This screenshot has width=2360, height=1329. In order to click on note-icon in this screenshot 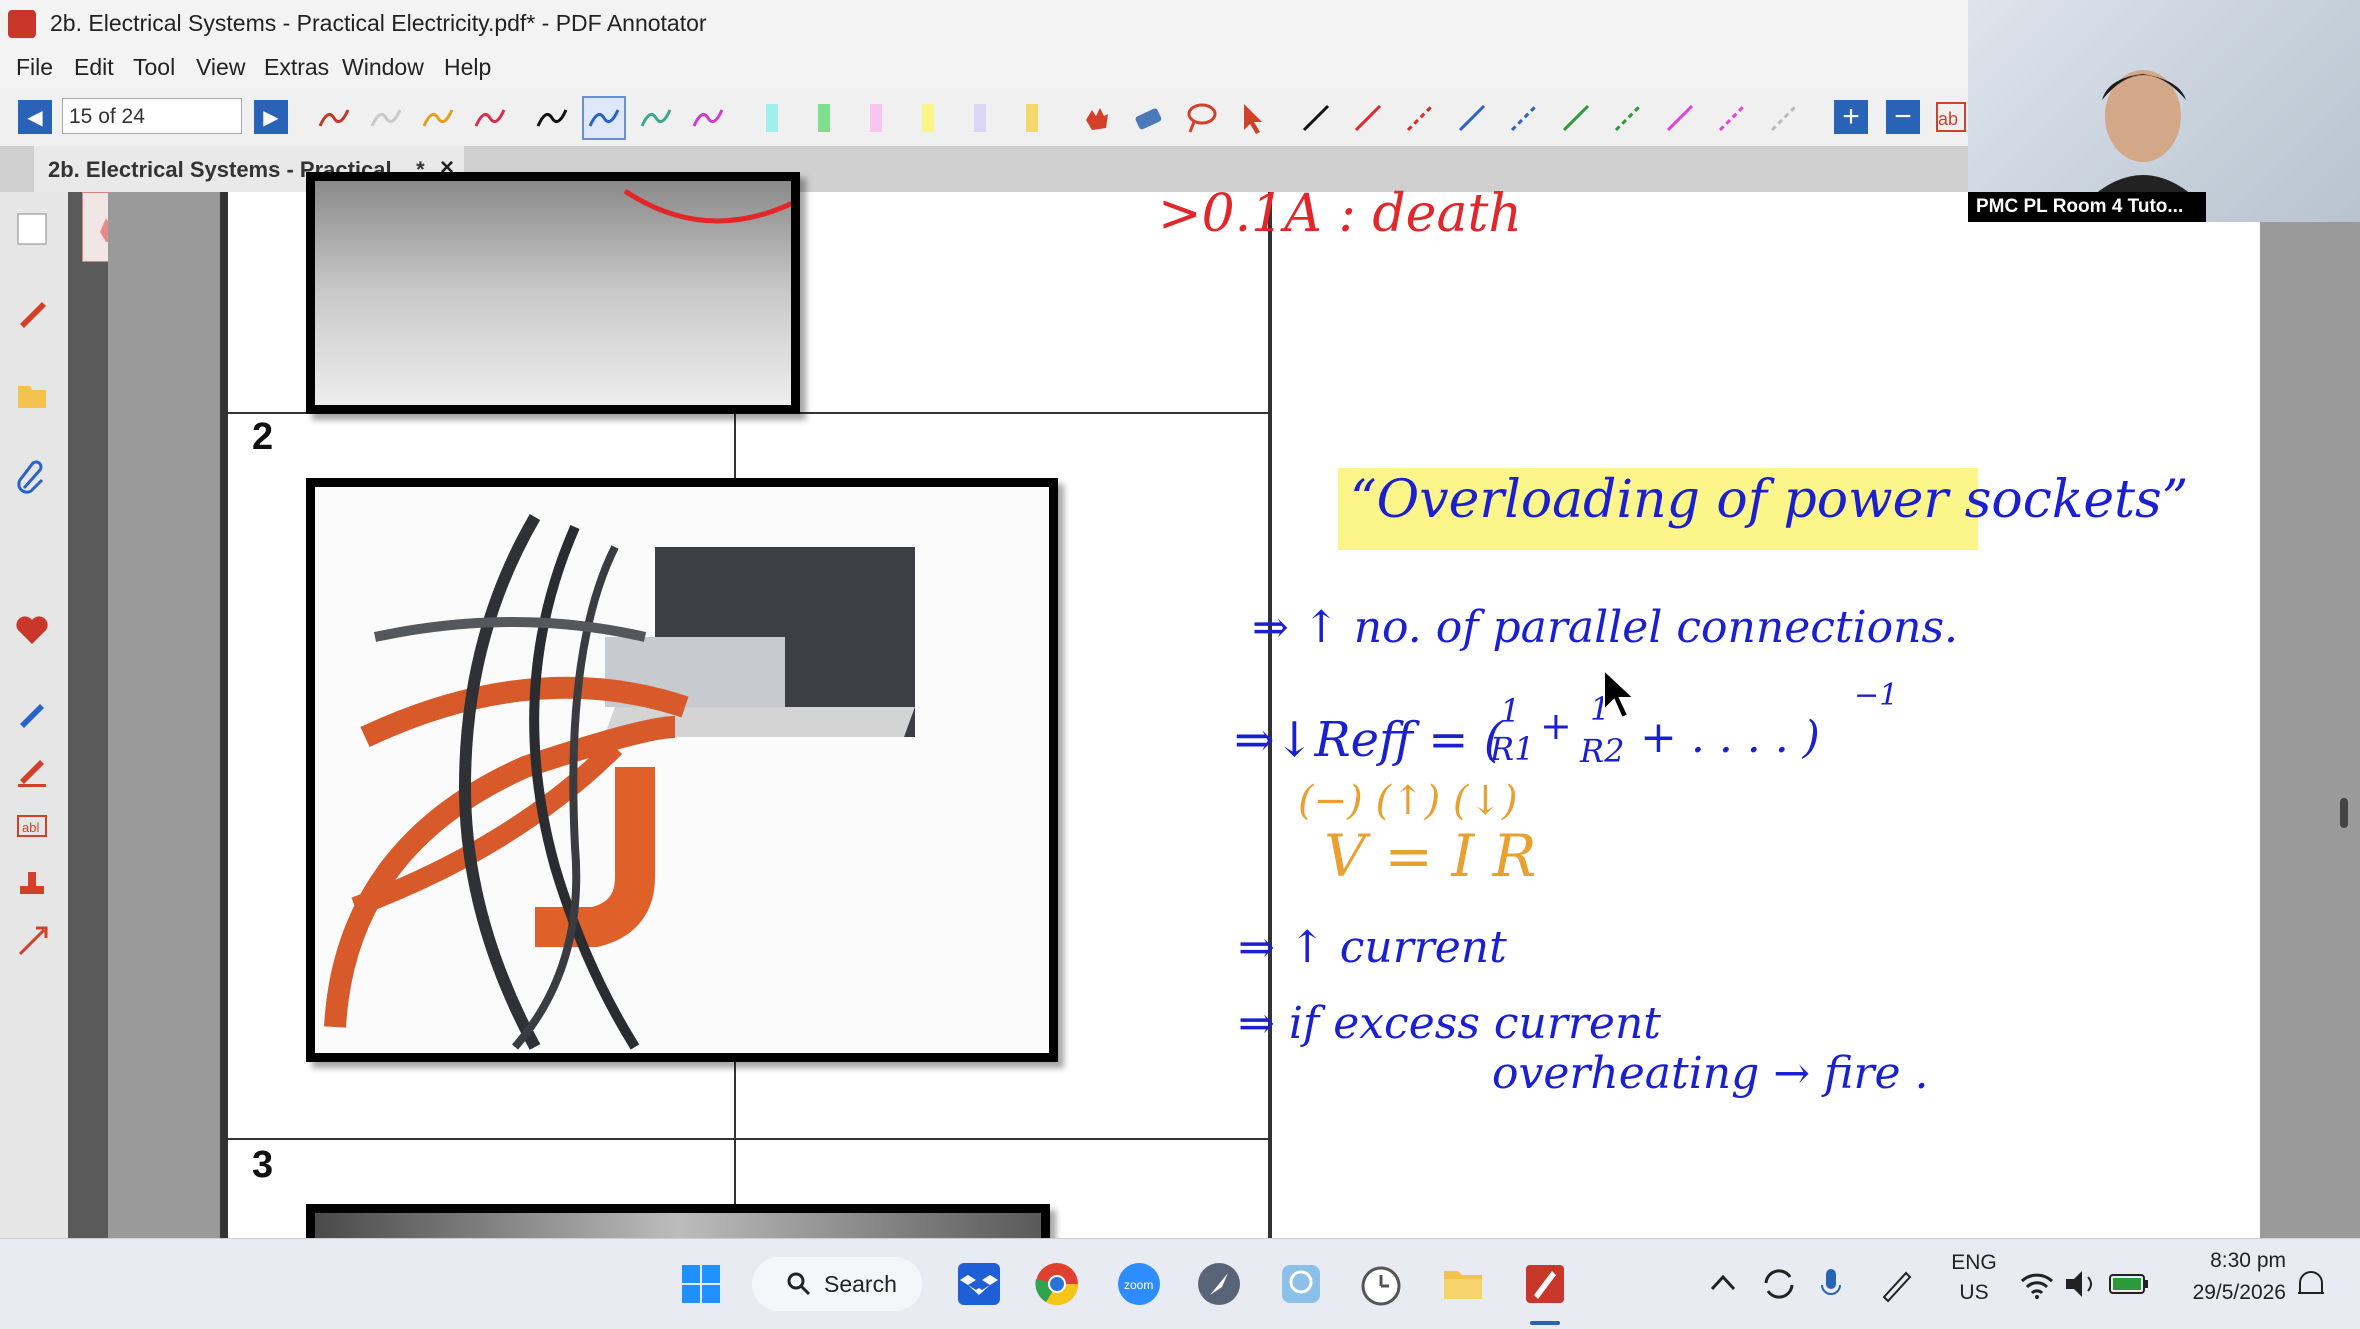, I will do `click(32, 396)`.